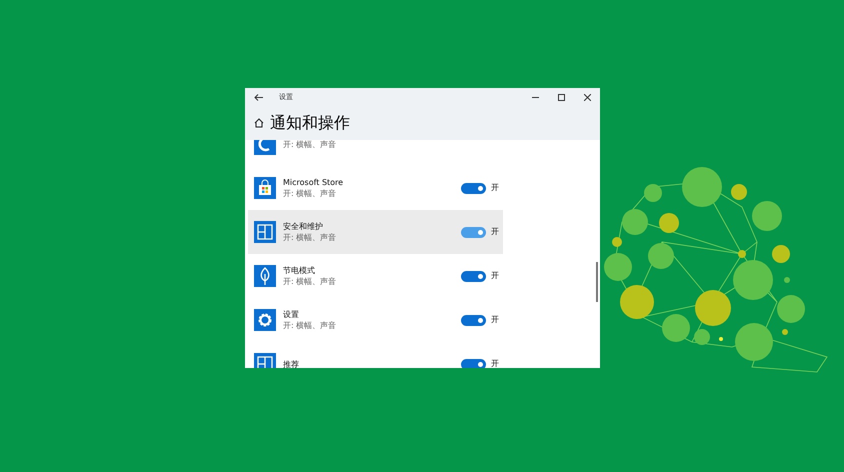 This screenshot has height=472, width=844. I want to click on app-name: Microsoft Store, so click(313, 182).